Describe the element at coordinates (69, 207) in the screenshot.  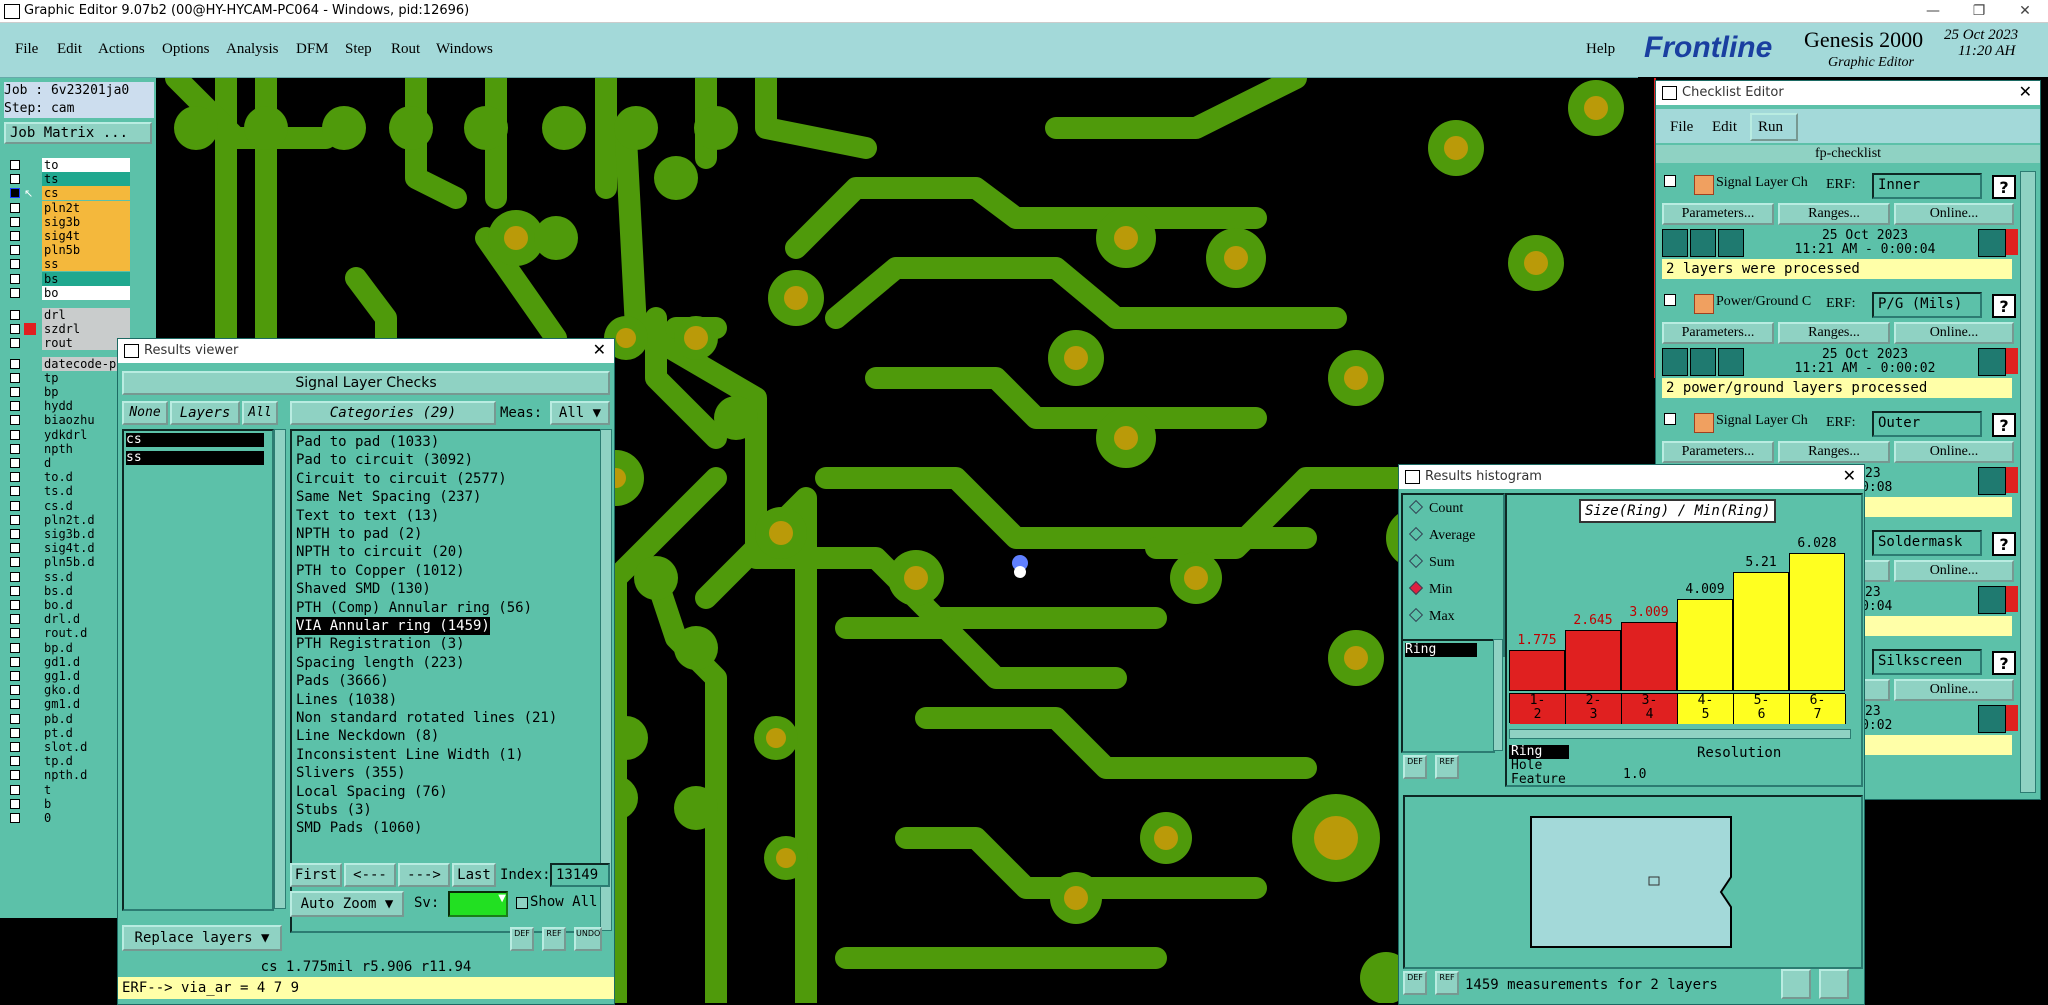
I see `layer-row: pln2t` at that location.